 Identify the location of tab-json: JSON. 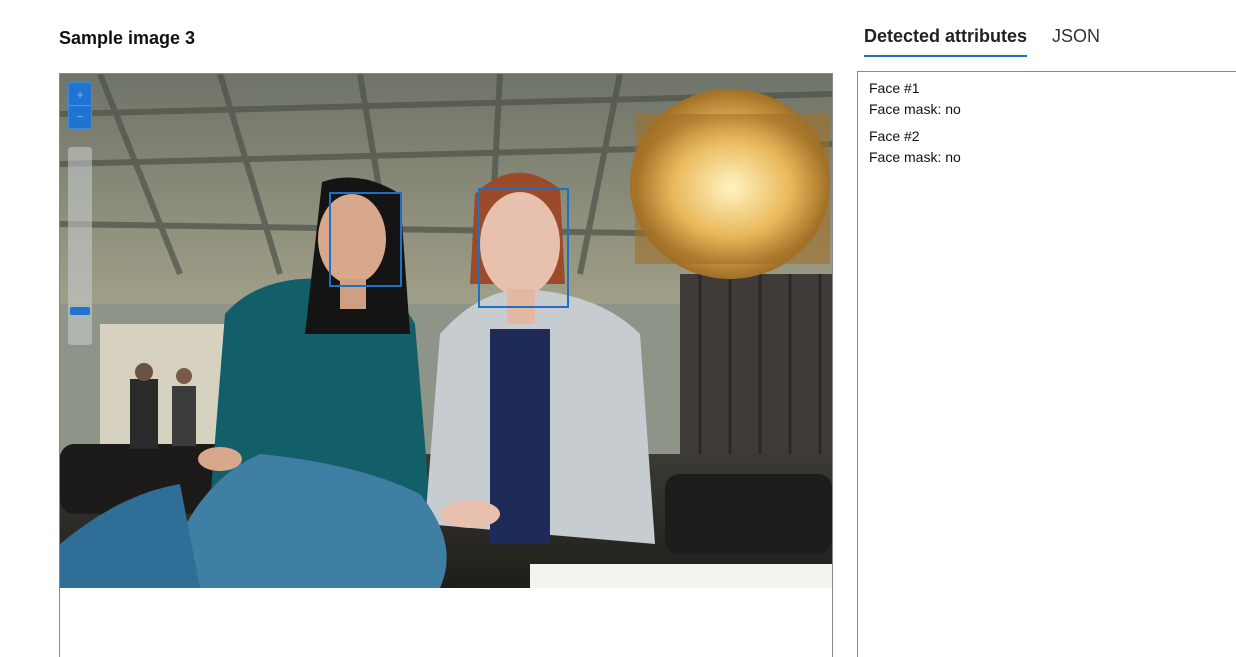
(1076, 40).